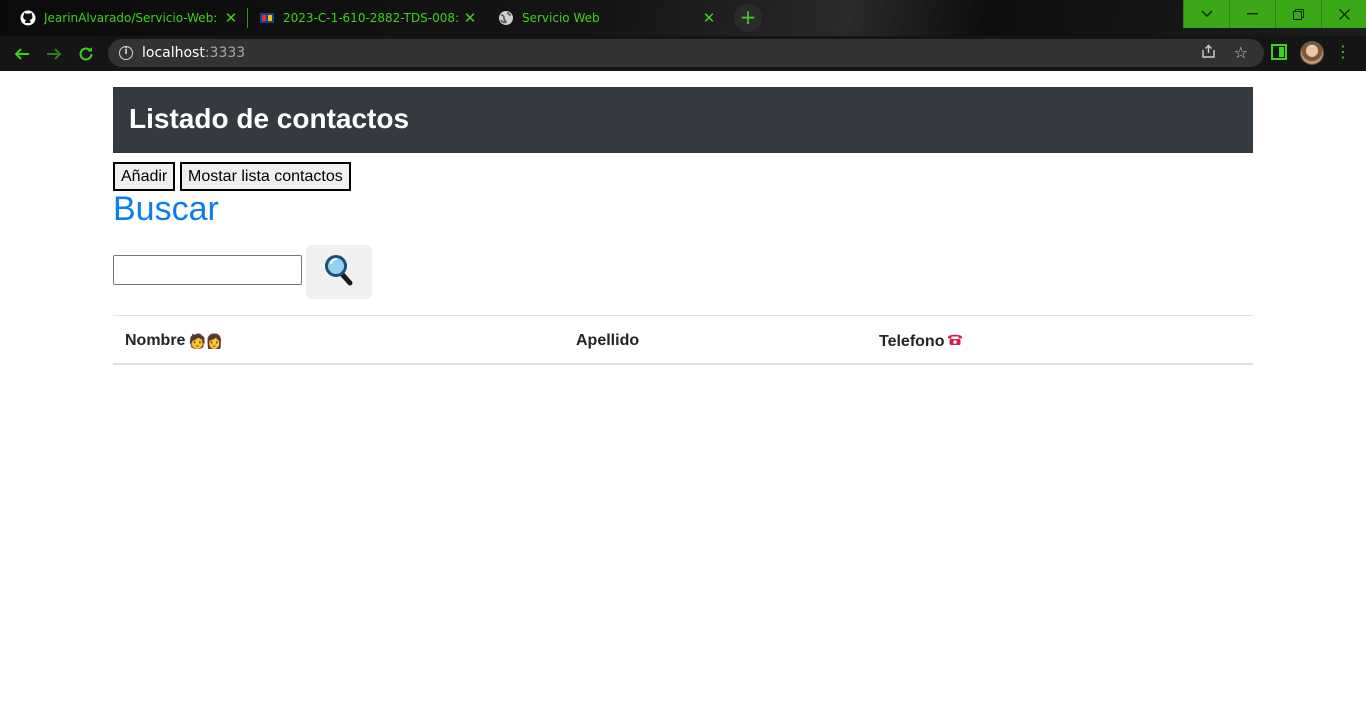  What do you see at coordinates (269, 118) in the screenshot?
I see `page-title: Listado de contactos` at bounding box center [269, 118].